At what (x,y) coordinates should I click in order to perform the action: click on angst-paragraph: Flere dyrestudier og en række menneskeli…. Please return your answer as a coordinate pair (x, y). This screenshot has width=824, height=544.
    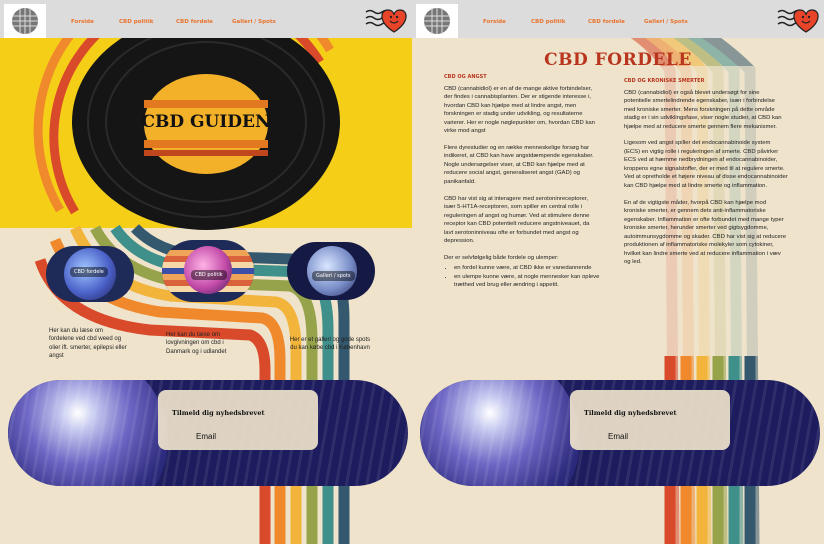
    Looking at the image, I should click on (519, 165).